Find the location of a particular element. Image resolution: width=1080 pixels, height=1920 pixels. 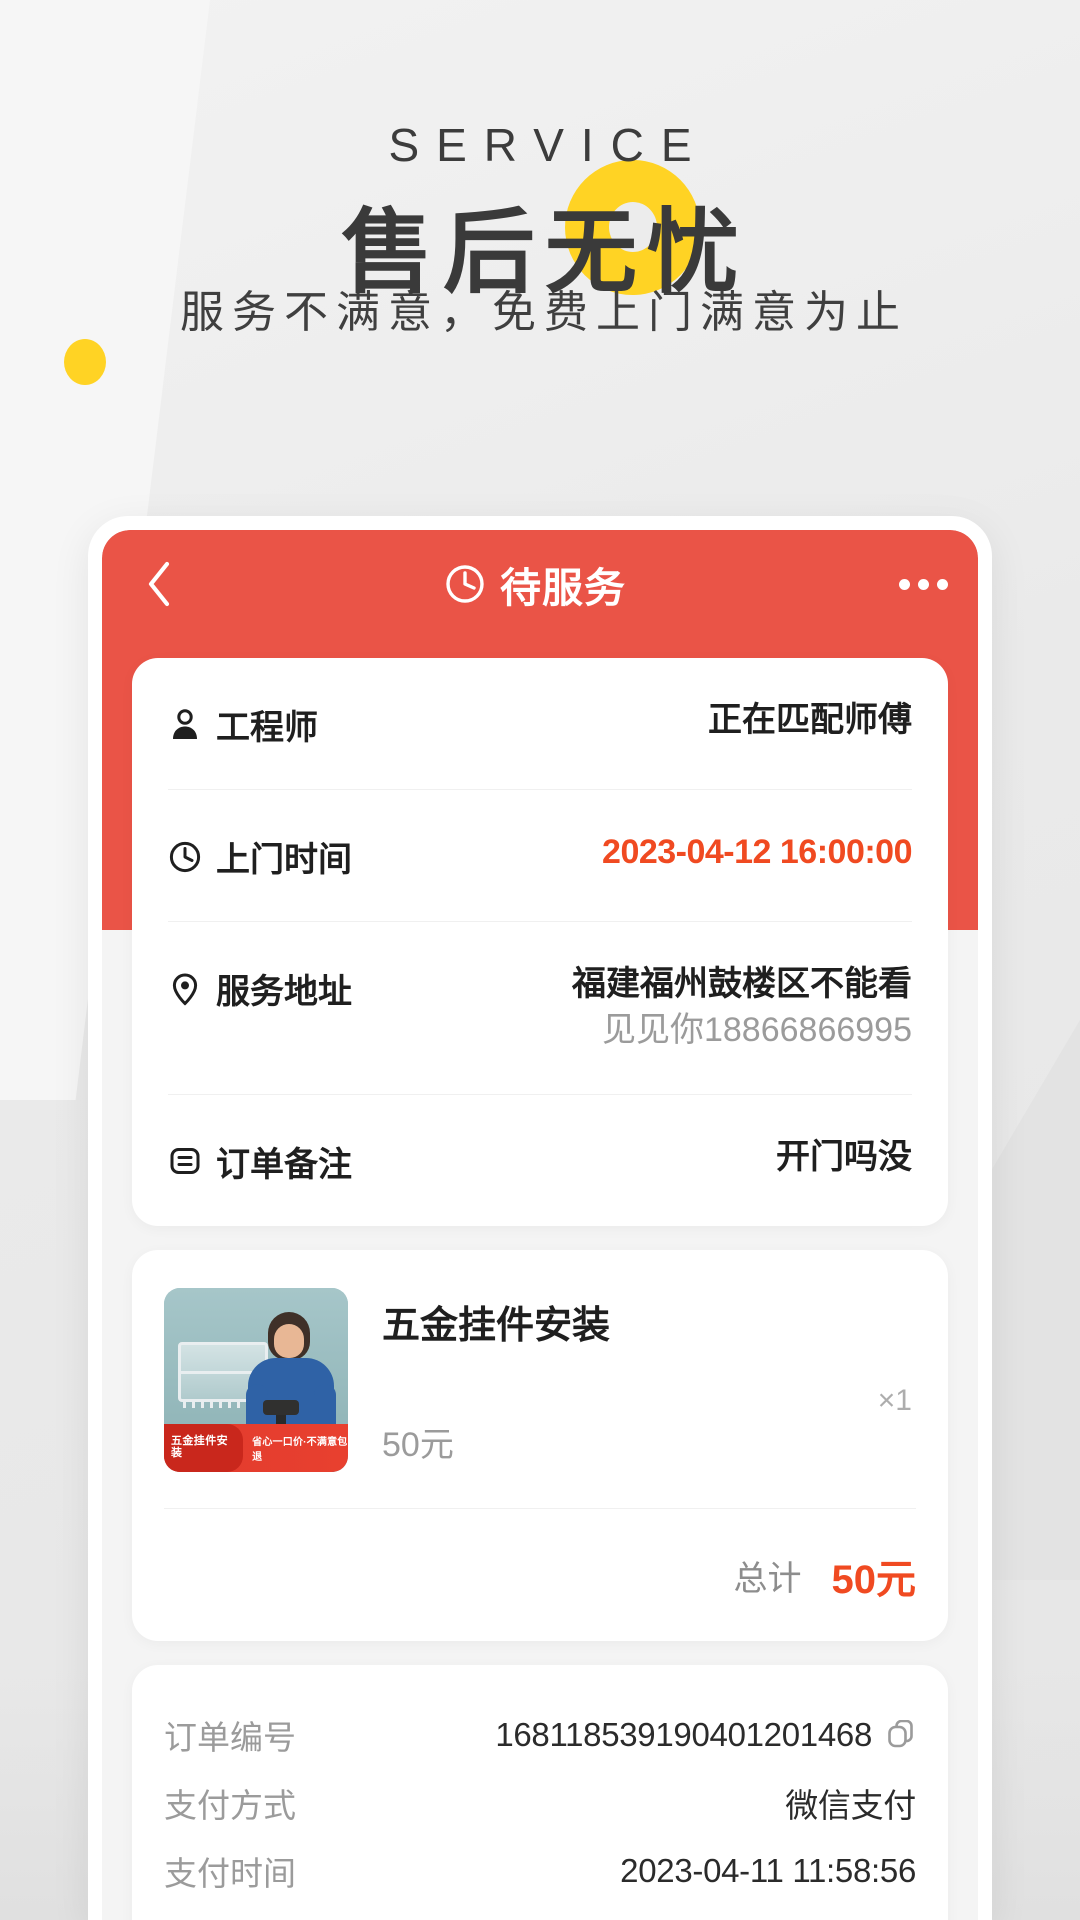

info-label: 工程师 is located at coordinates (267, 728).